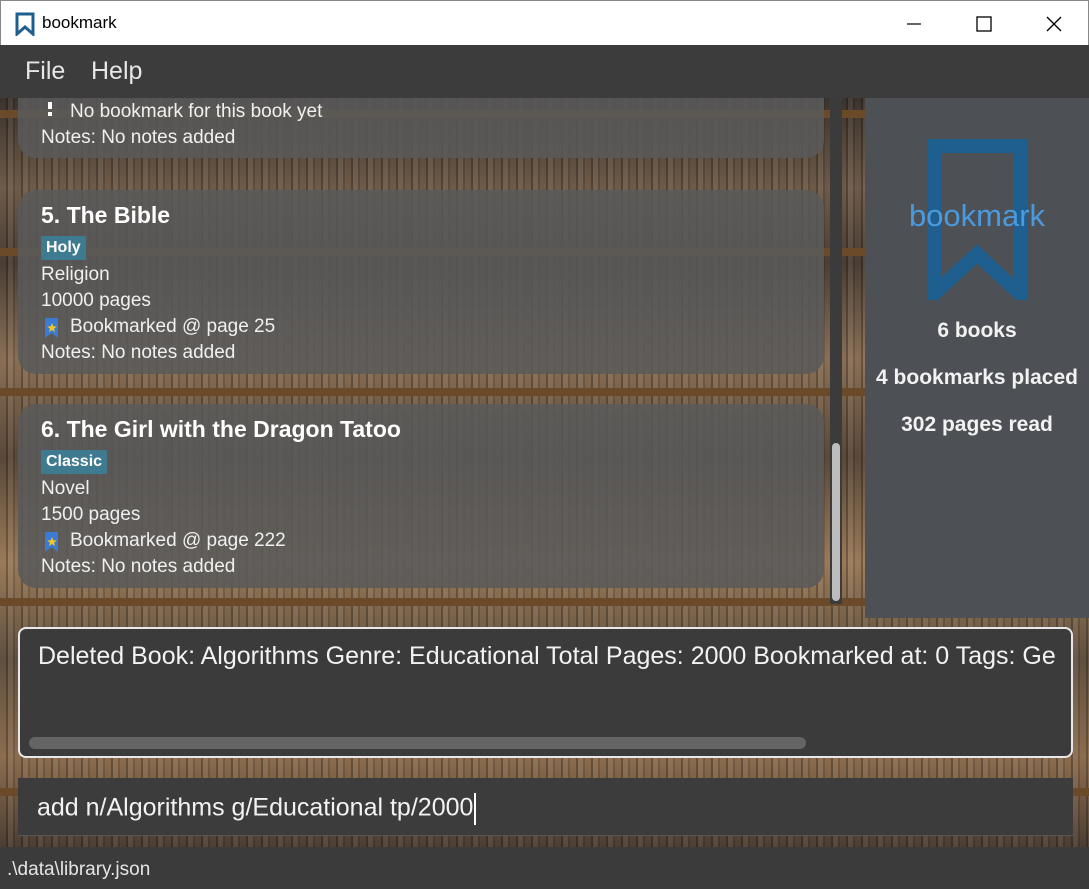  I want to click on book-title: 6. The Girl with the Dragon Tatoo, so click(221, 429).